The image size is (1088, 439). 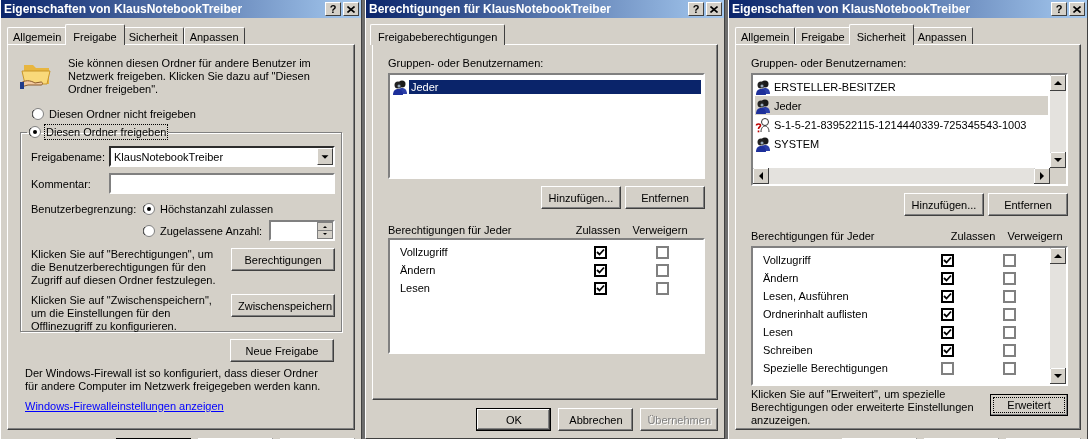 I want to click on radio-option: Höchstanzahl zulassen, so click(x=239, y=209).